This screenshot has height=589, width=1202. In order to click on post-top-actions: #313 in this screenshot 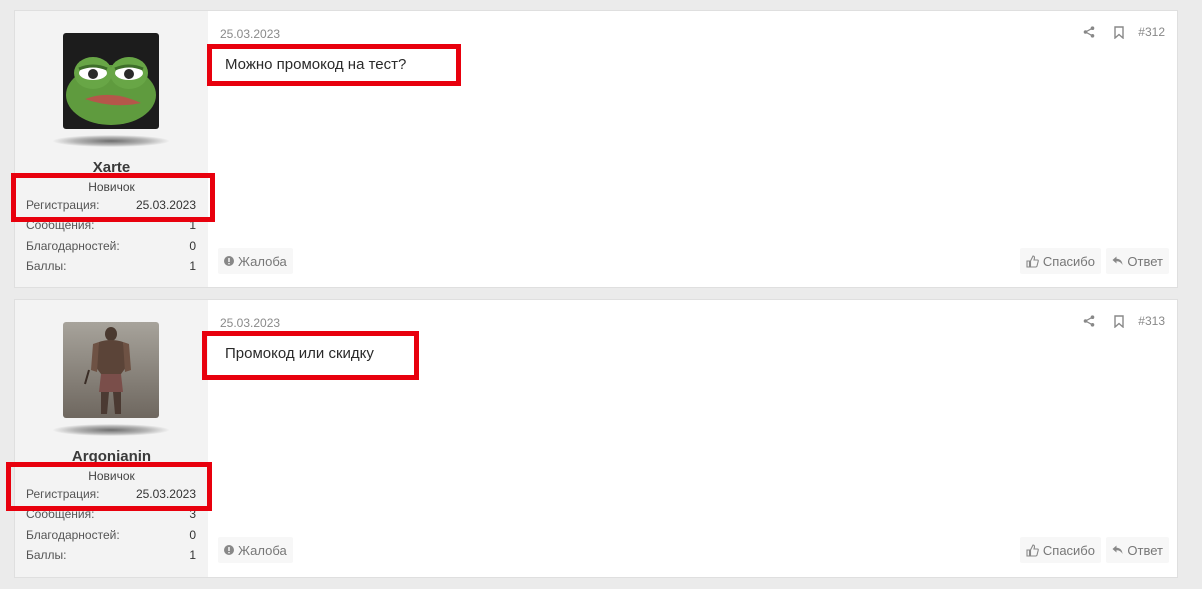, I will do `click(1115, 321)`.